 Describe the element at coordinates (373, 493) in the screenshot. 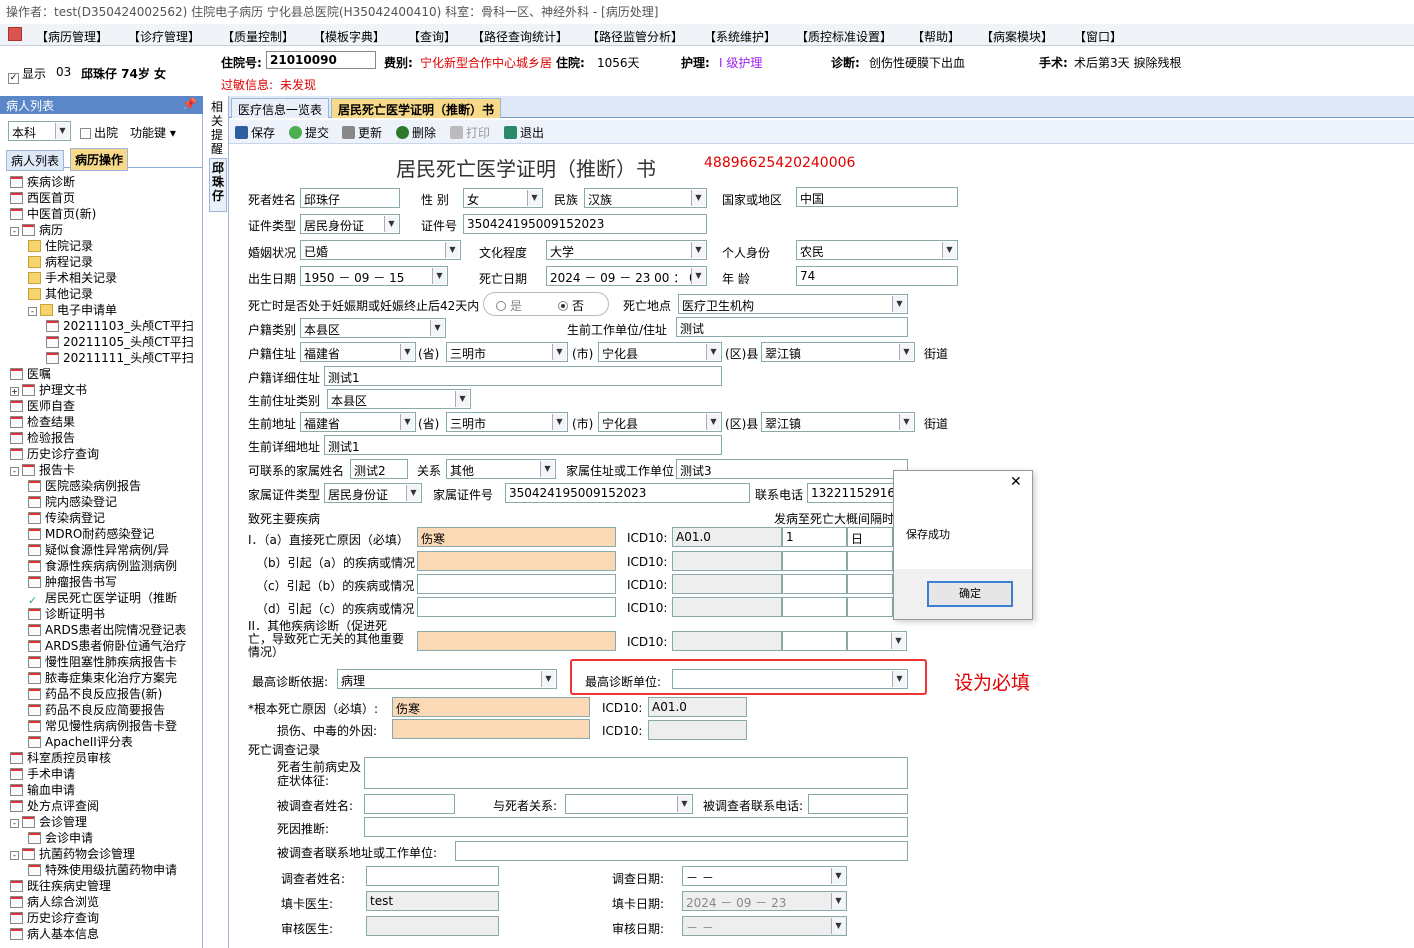

I see `family-idtype-select: 居民身份证 ▼` at that location.